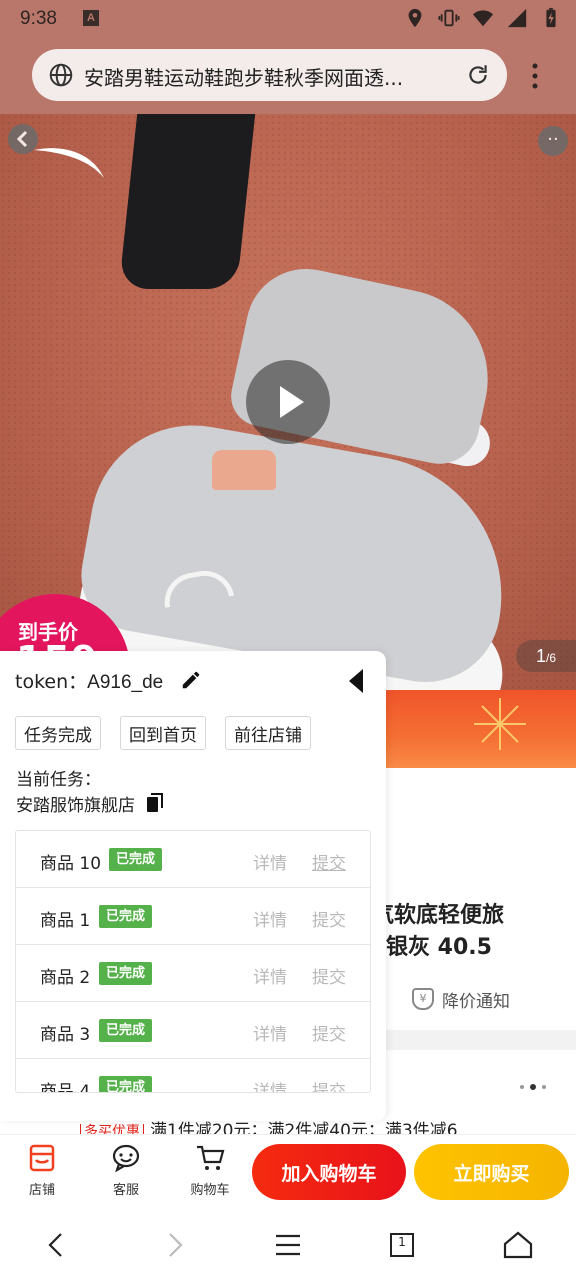 The height and width of the screenshot is (1280, 576). Describe the element at coordinates (491, 1172) in the screenshot. I see `buy-now-button: 立即购买` at that location.